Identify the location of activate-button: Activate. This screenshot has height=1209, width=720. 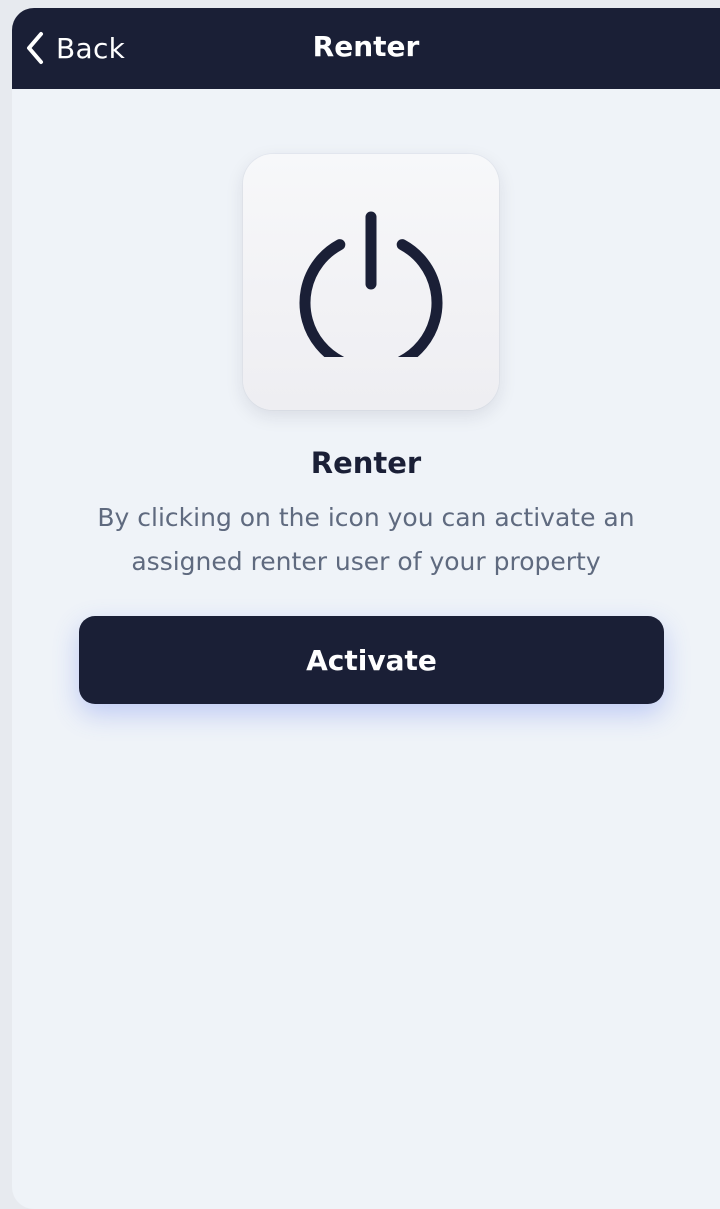
(371, 660).